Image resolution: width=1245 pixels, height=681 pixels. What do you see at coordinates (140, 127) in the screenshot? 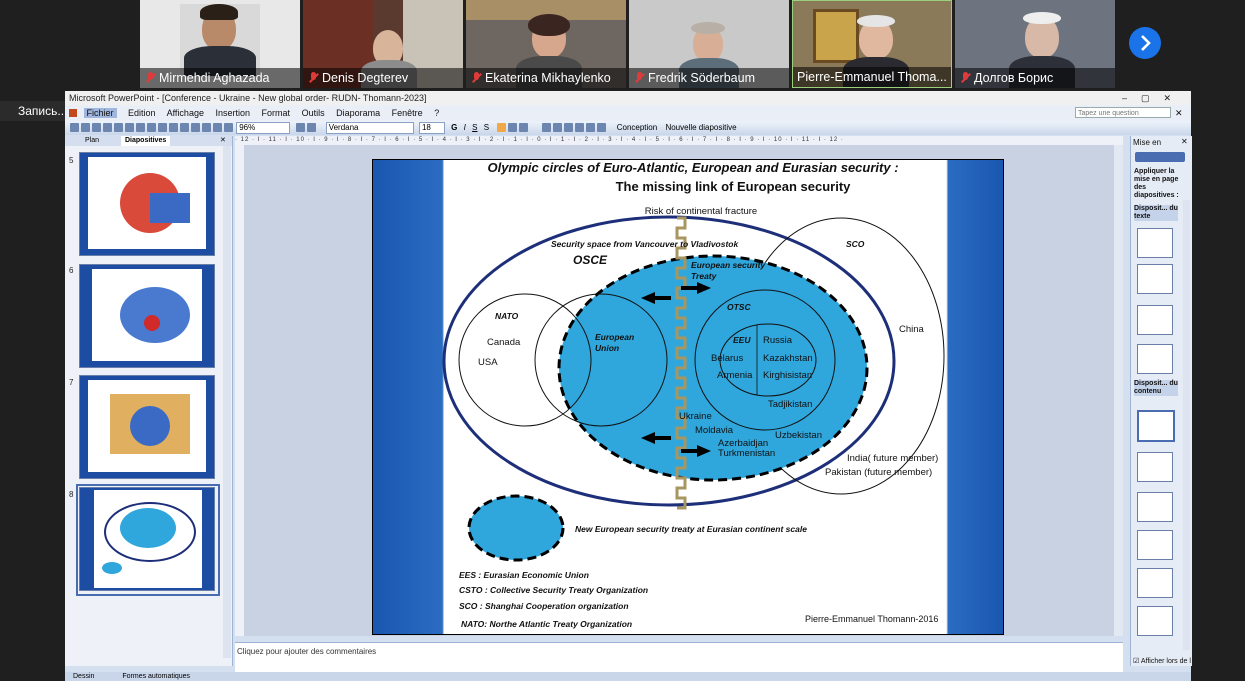
I see `cut-icon` at bounding box center [140, 127].